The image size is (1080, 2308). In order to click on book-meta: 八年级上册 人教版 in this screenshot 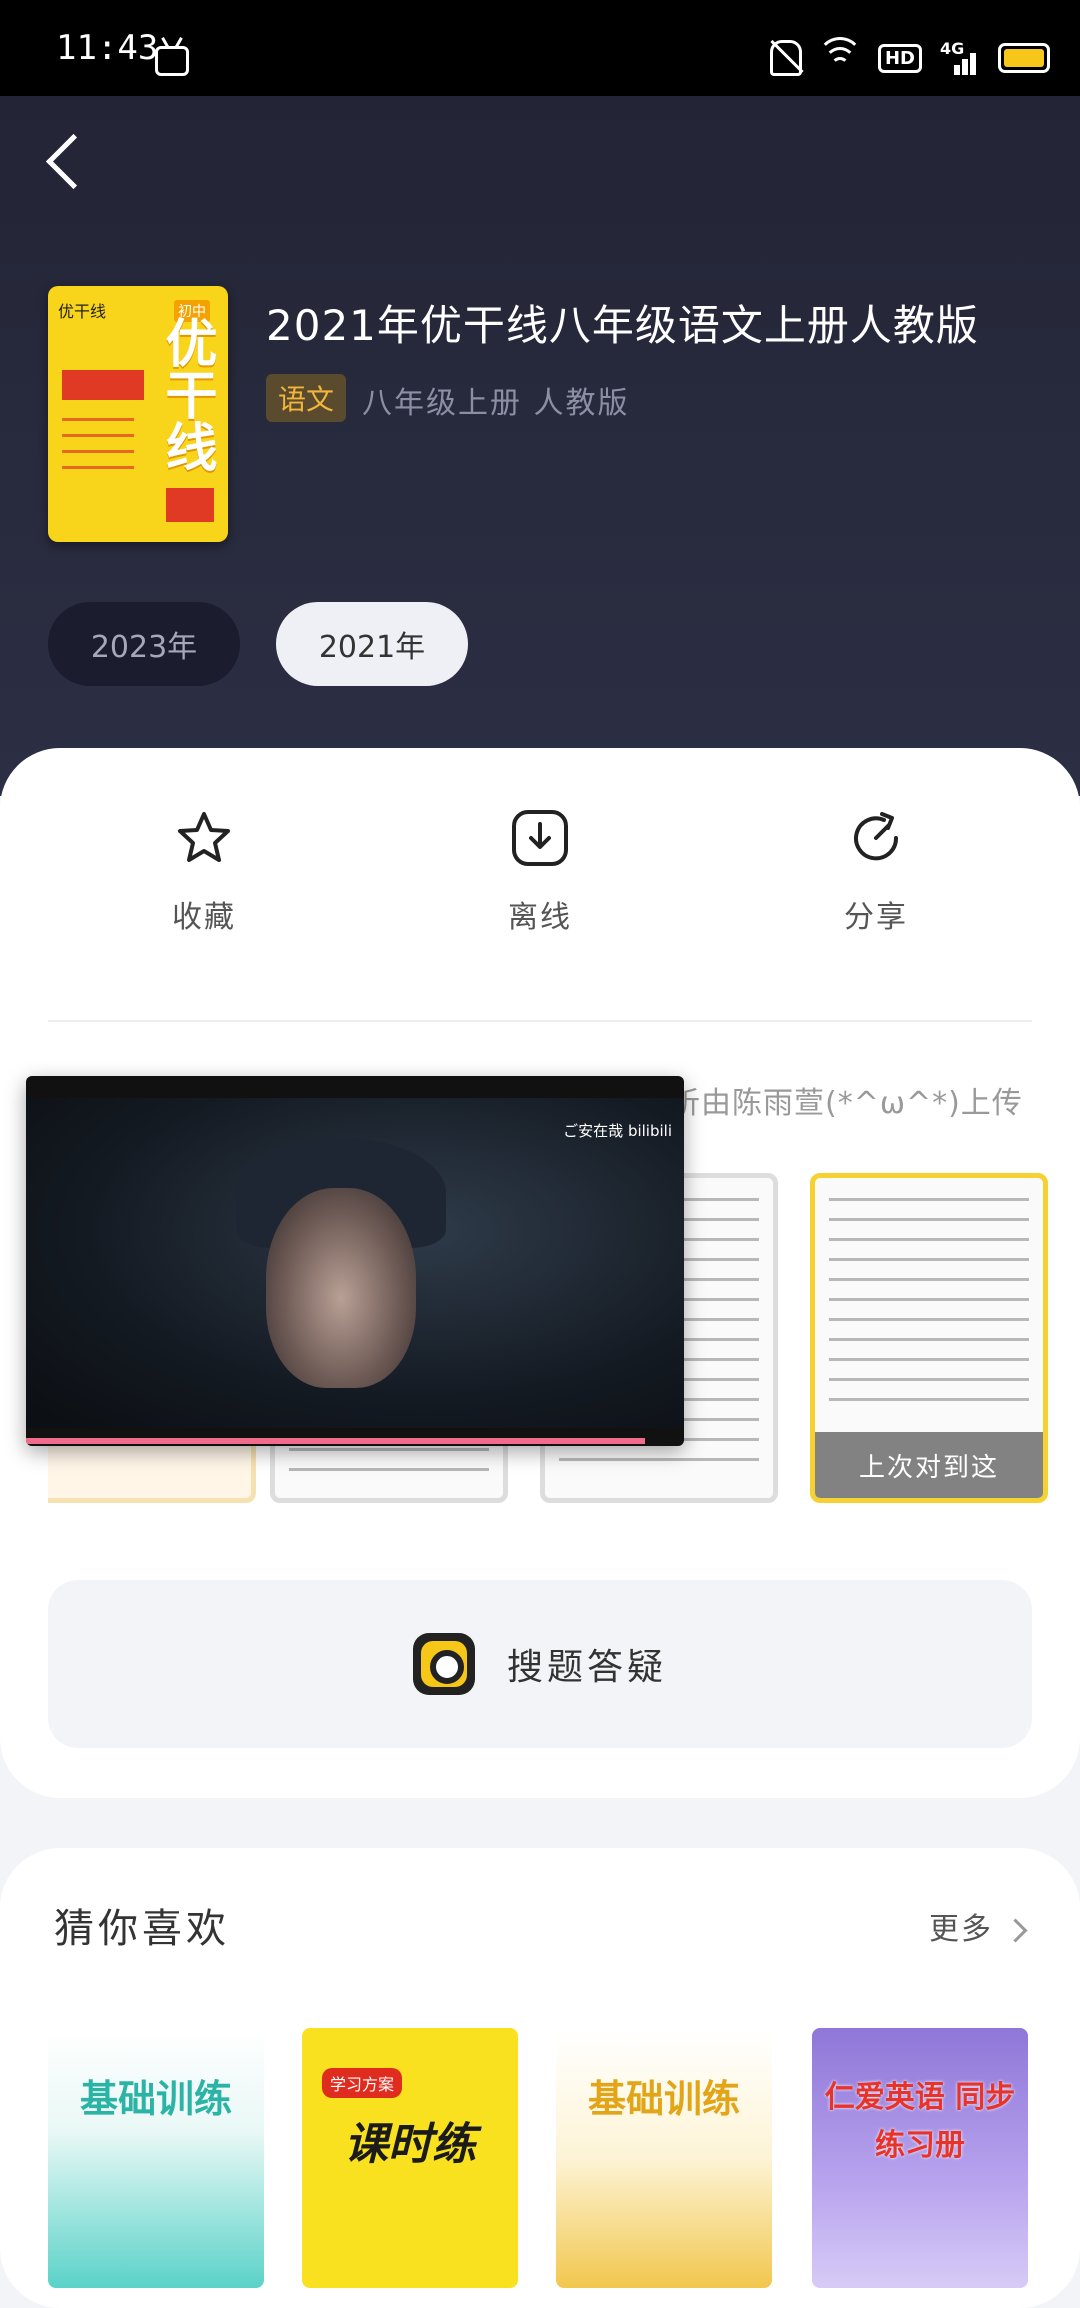, I will do `click(496, 403)`.